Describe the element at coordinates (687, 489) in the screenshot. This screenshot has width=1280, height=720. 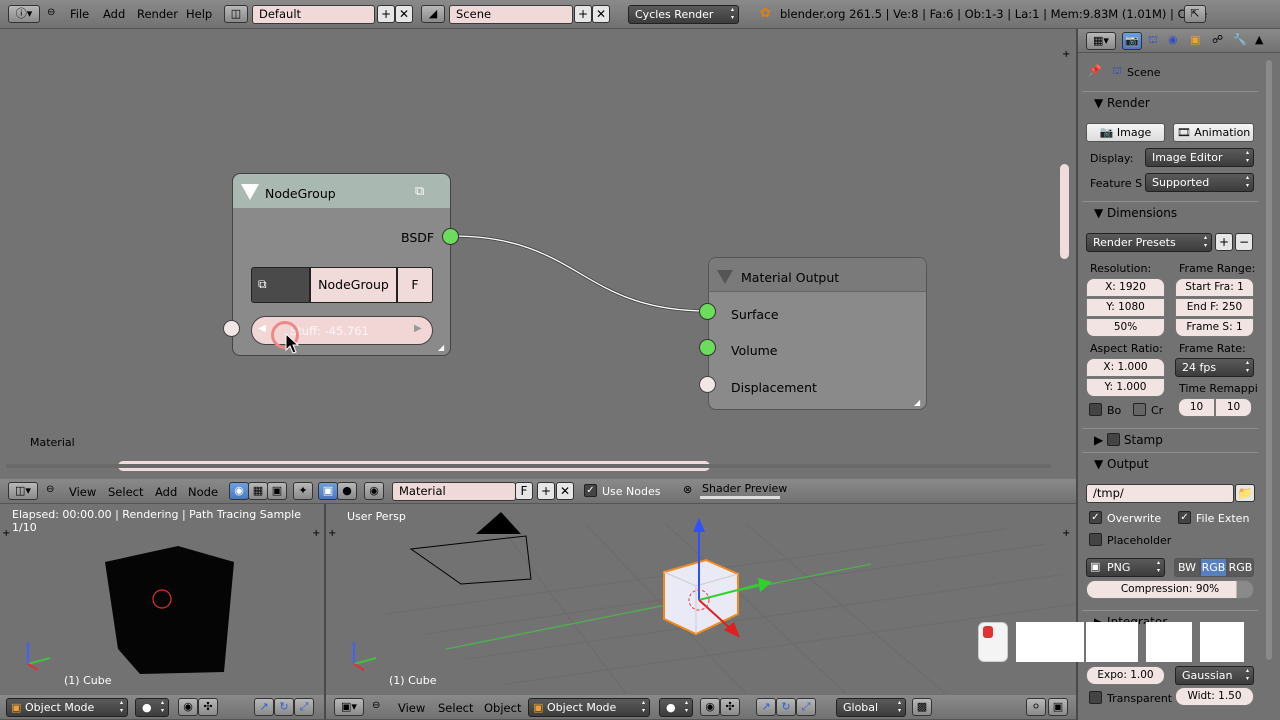
I see `close-icon: ⊗` at that location.